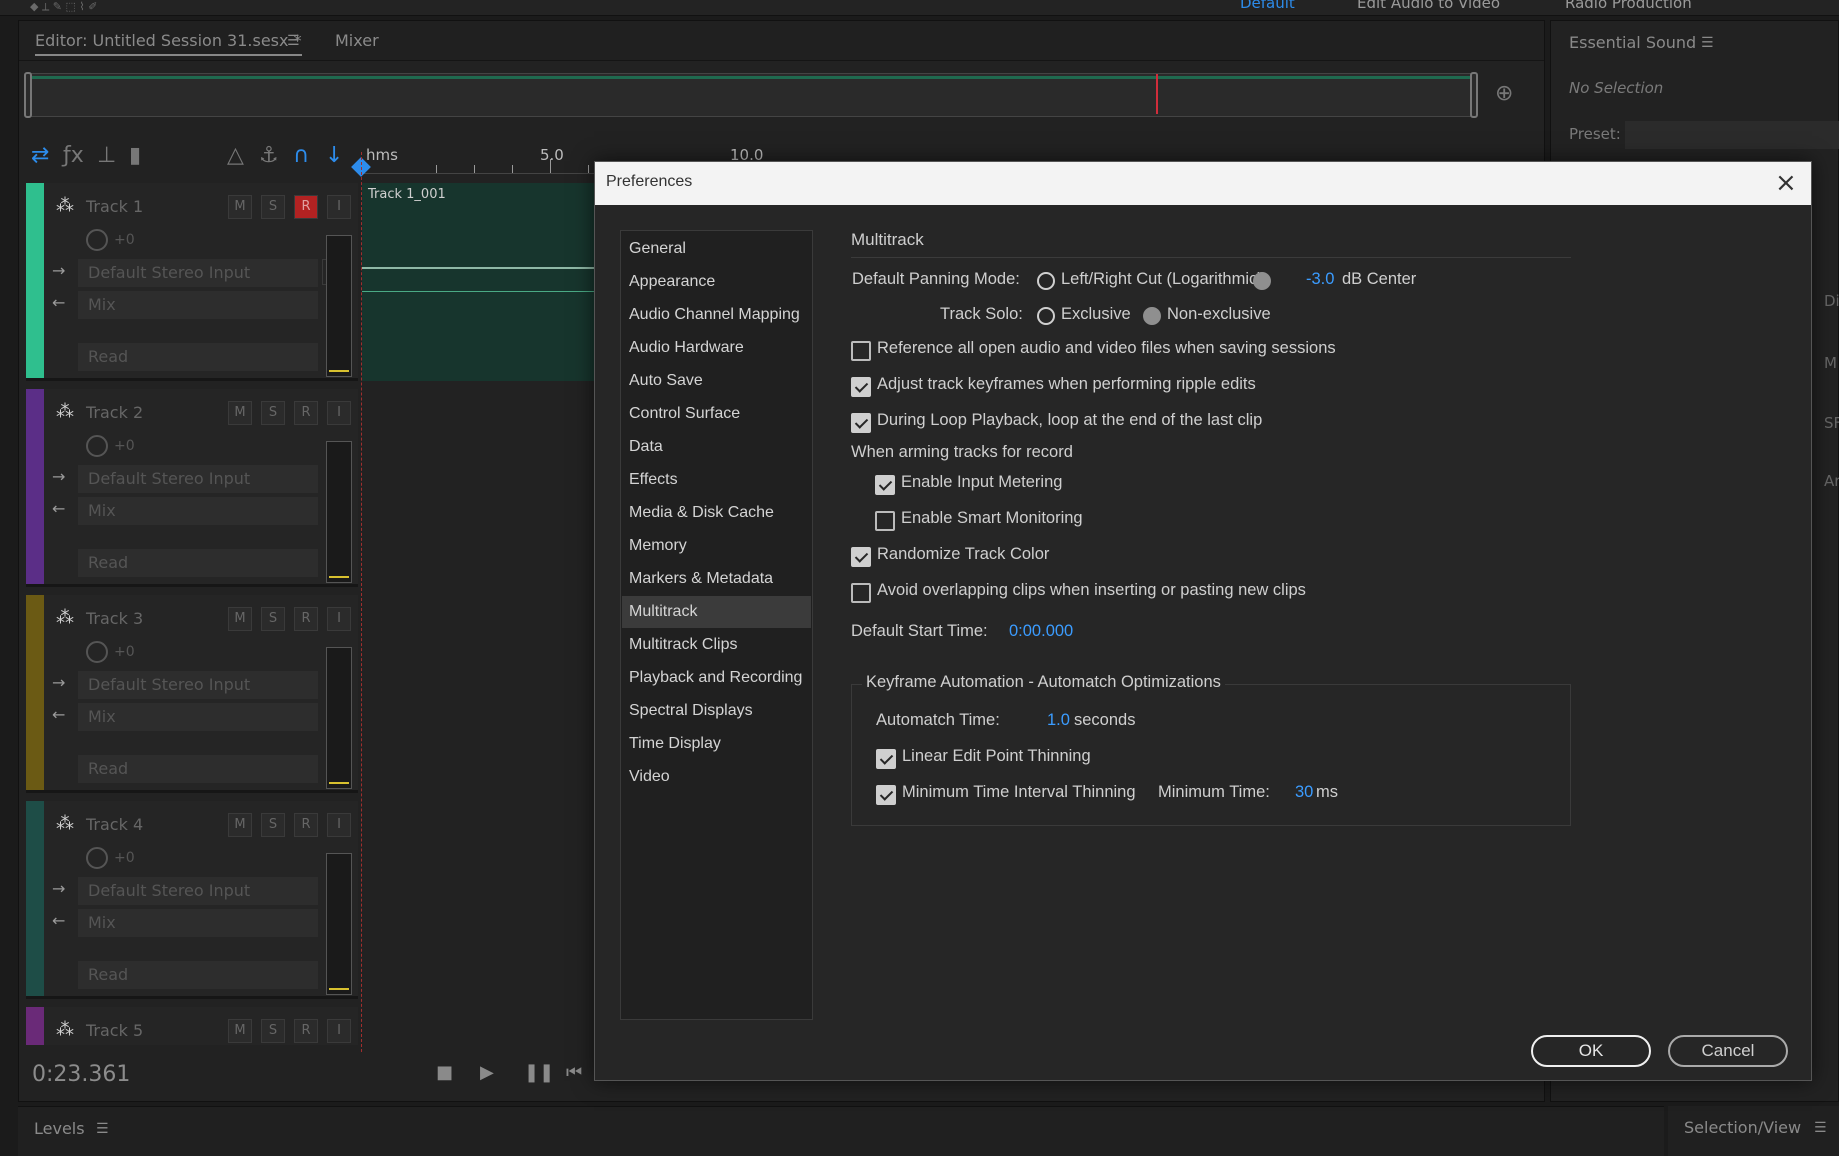 The width and height of the screenshot is (1839, 1156). Describe the element at coordinates (235, 155) in the screenshot. I see `metronome-icon: △` at that location.